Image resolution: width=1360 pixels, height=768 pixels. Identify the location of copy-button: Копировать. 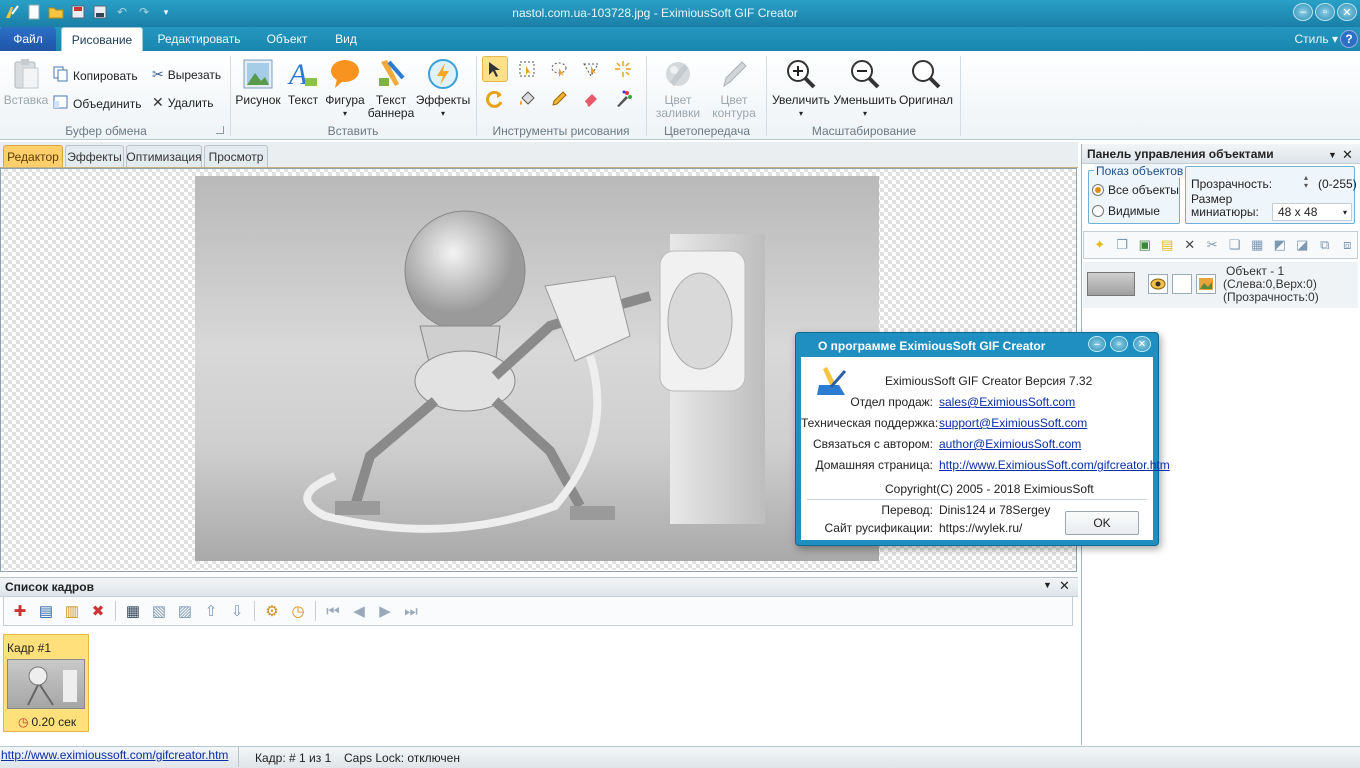
(95, 75).